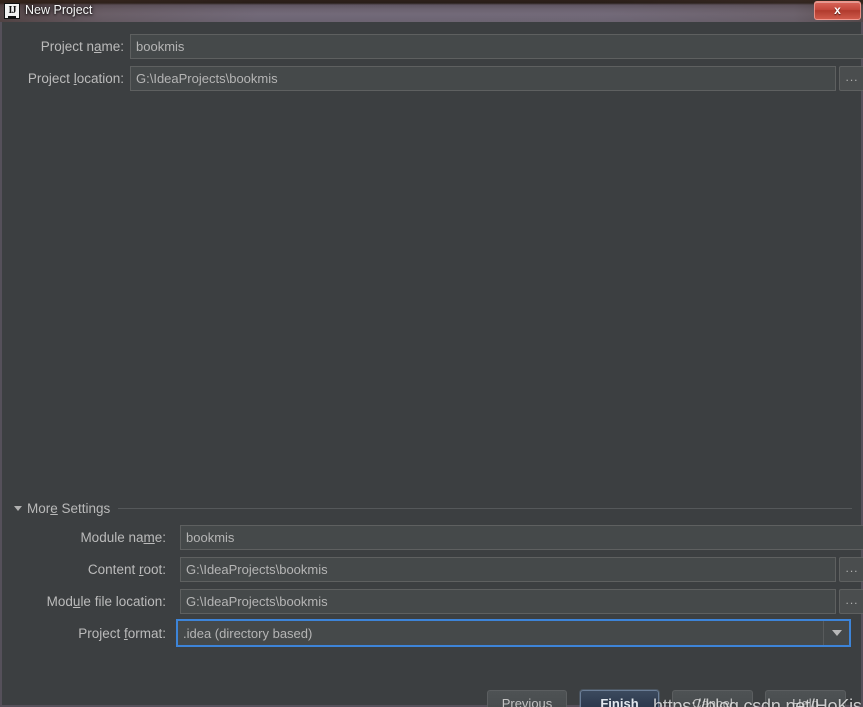 Image resolution: width=863 pixels, height=707 pixels. I want to click on project-format-value: .idea (directory based), so click(248, 633).